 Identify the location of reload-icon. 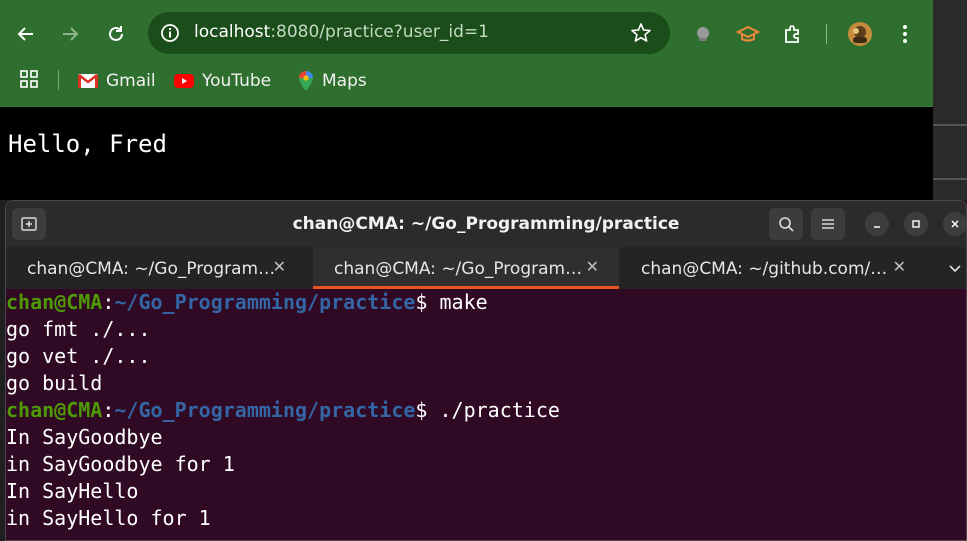
(116, 33).